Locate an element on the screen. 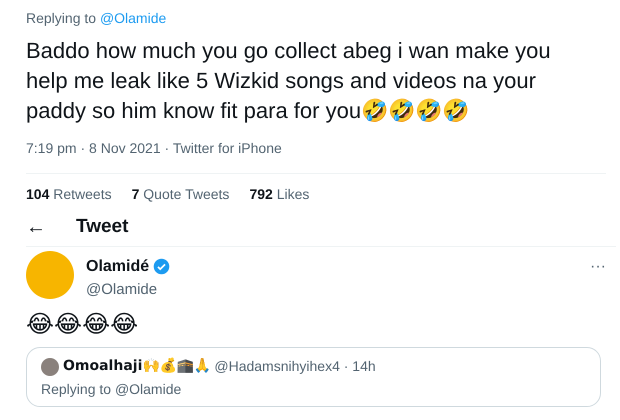 The image size is (620, 420). author-name: Olamidé is located at coordinates (118, 266).